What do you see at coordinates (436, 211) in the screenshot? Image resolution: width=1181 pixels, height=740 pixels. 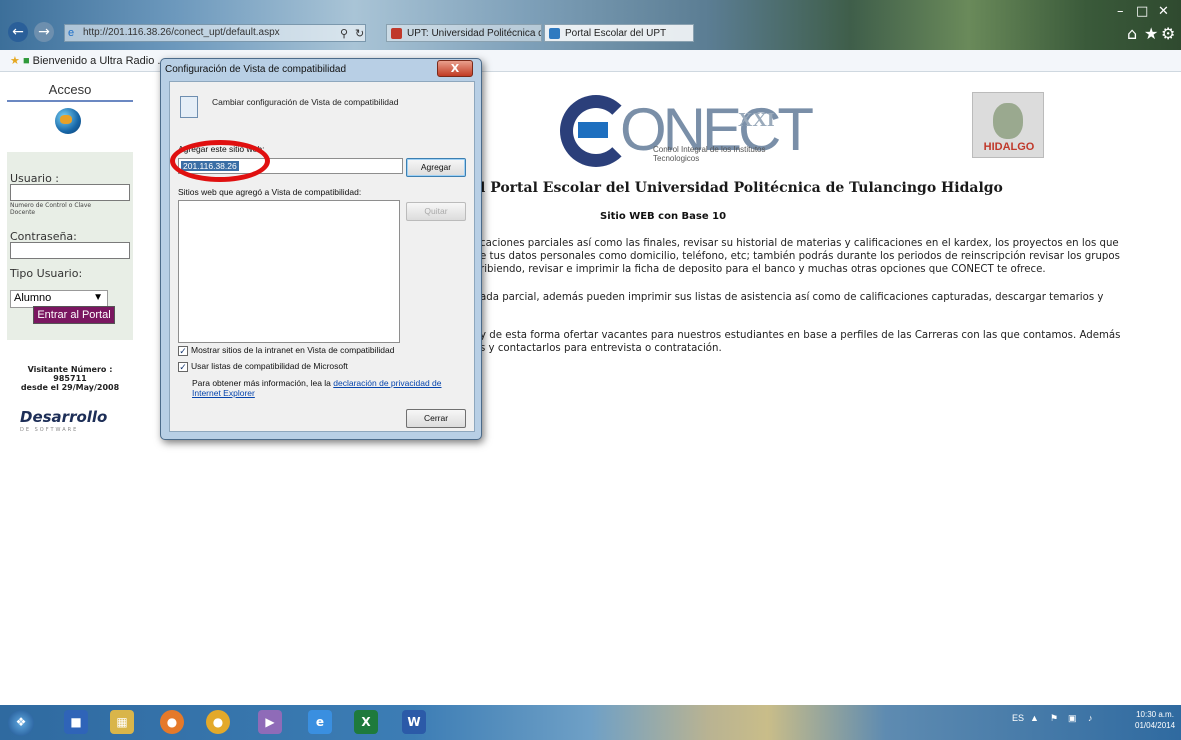 I see `remove-button: Quitar` at bounding box center [436, 211].